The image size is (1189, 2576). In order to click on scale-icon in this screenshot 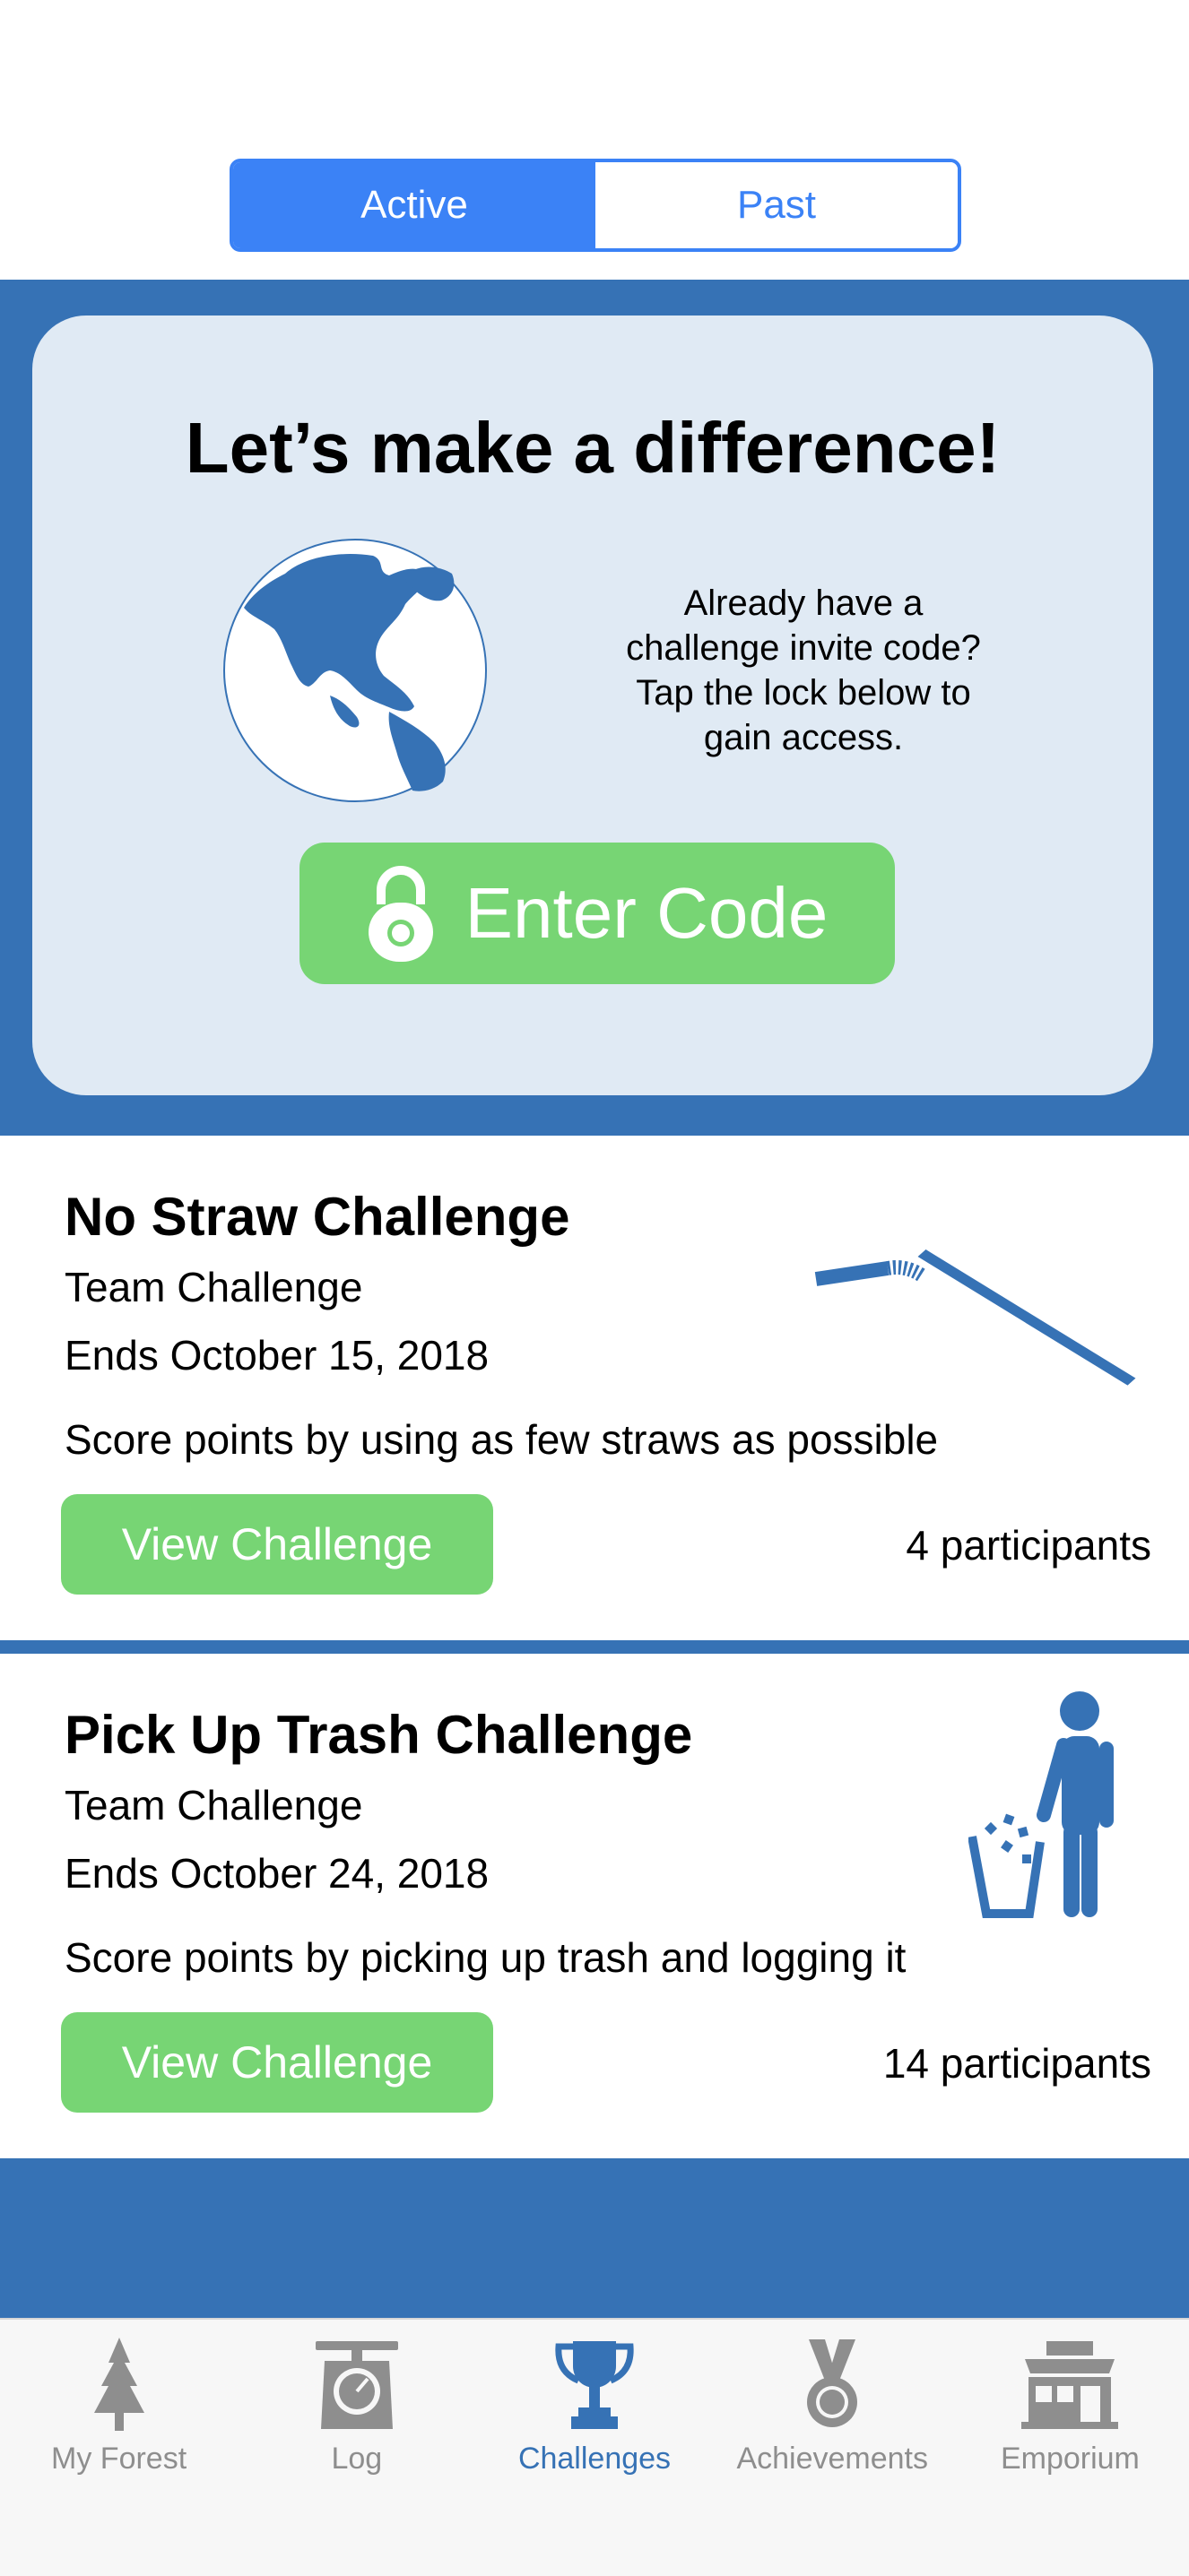, I will do `click(356, 2385)`.